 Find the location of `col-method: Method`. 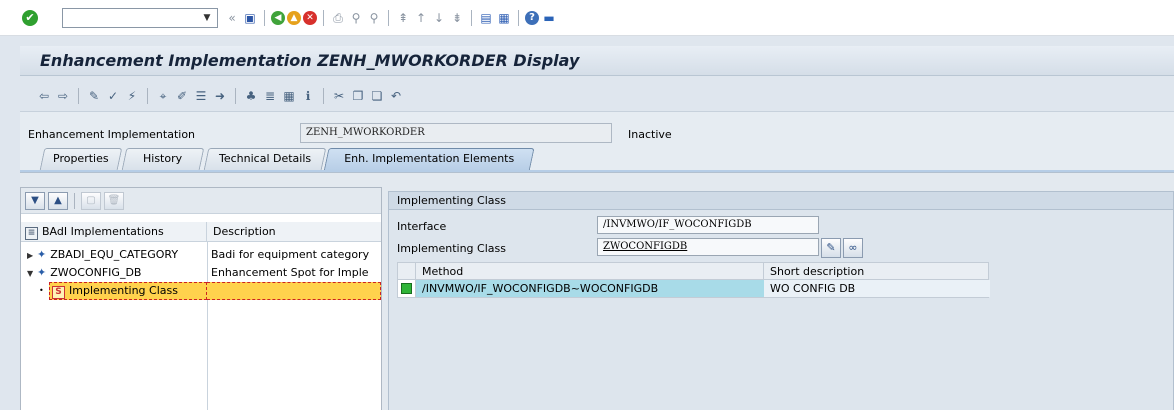

col-method: Method is located at coordinates (590, 271).